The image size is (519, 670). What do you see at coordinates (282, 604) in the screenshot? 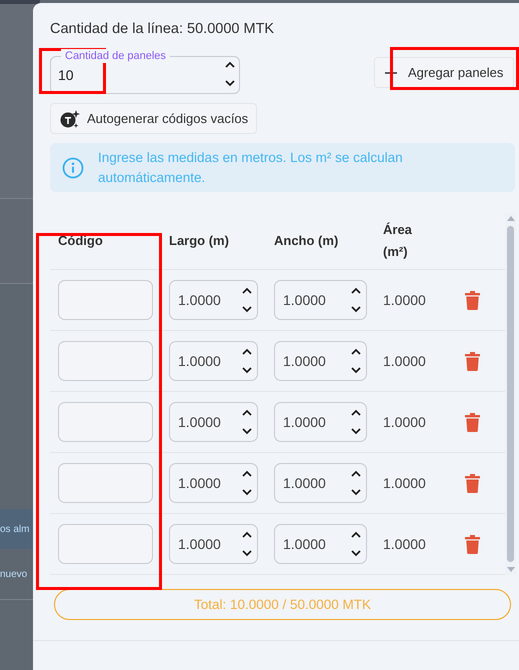
I see `total-summary: Total: 10.0000 / 50.0000 MTK` at bounding box center [282, 604].